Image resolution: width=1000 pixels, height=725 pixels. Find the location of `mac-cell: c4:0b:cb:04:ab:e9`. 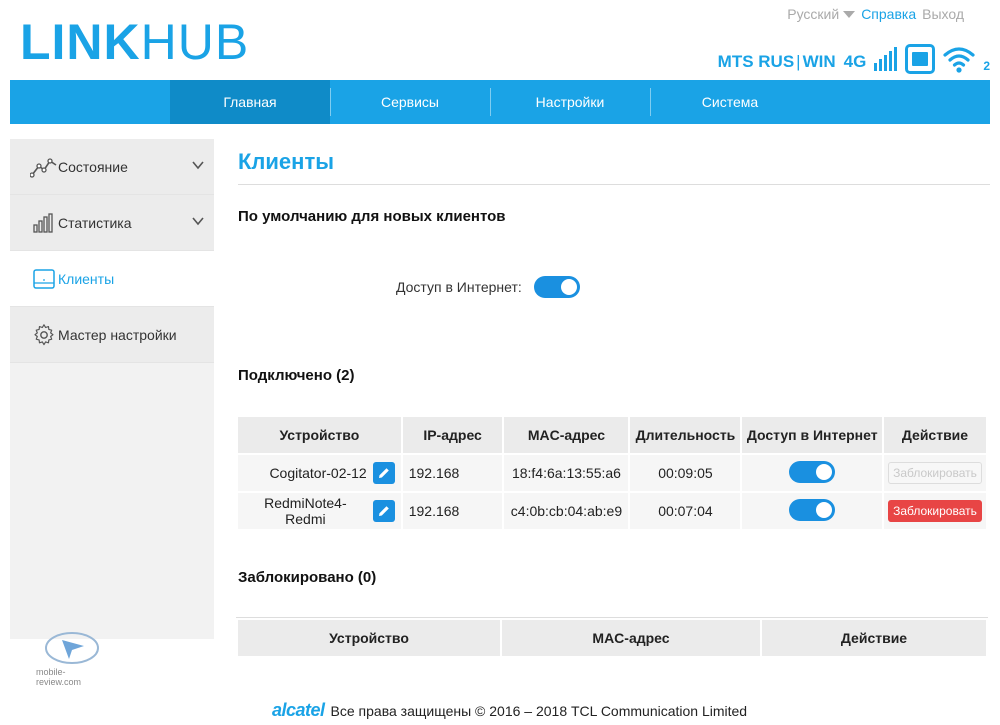

mac-cell: c4:0b:cb:04:ab:e9 is located at coordinates (566, 511).